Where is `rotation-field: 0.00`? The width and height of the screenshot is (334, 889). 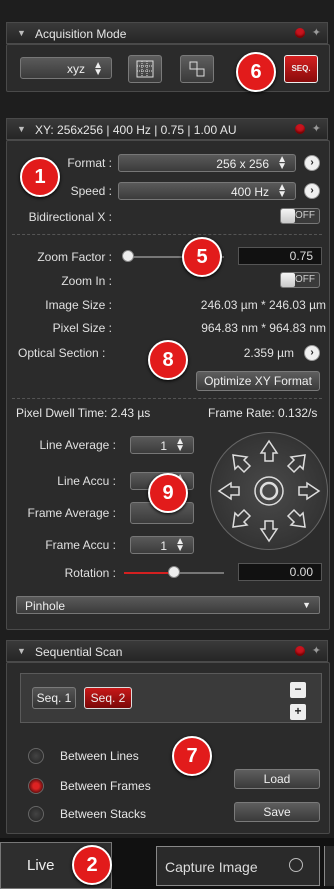 rotation-field: 0.00 is located at coordinates (280, 572).